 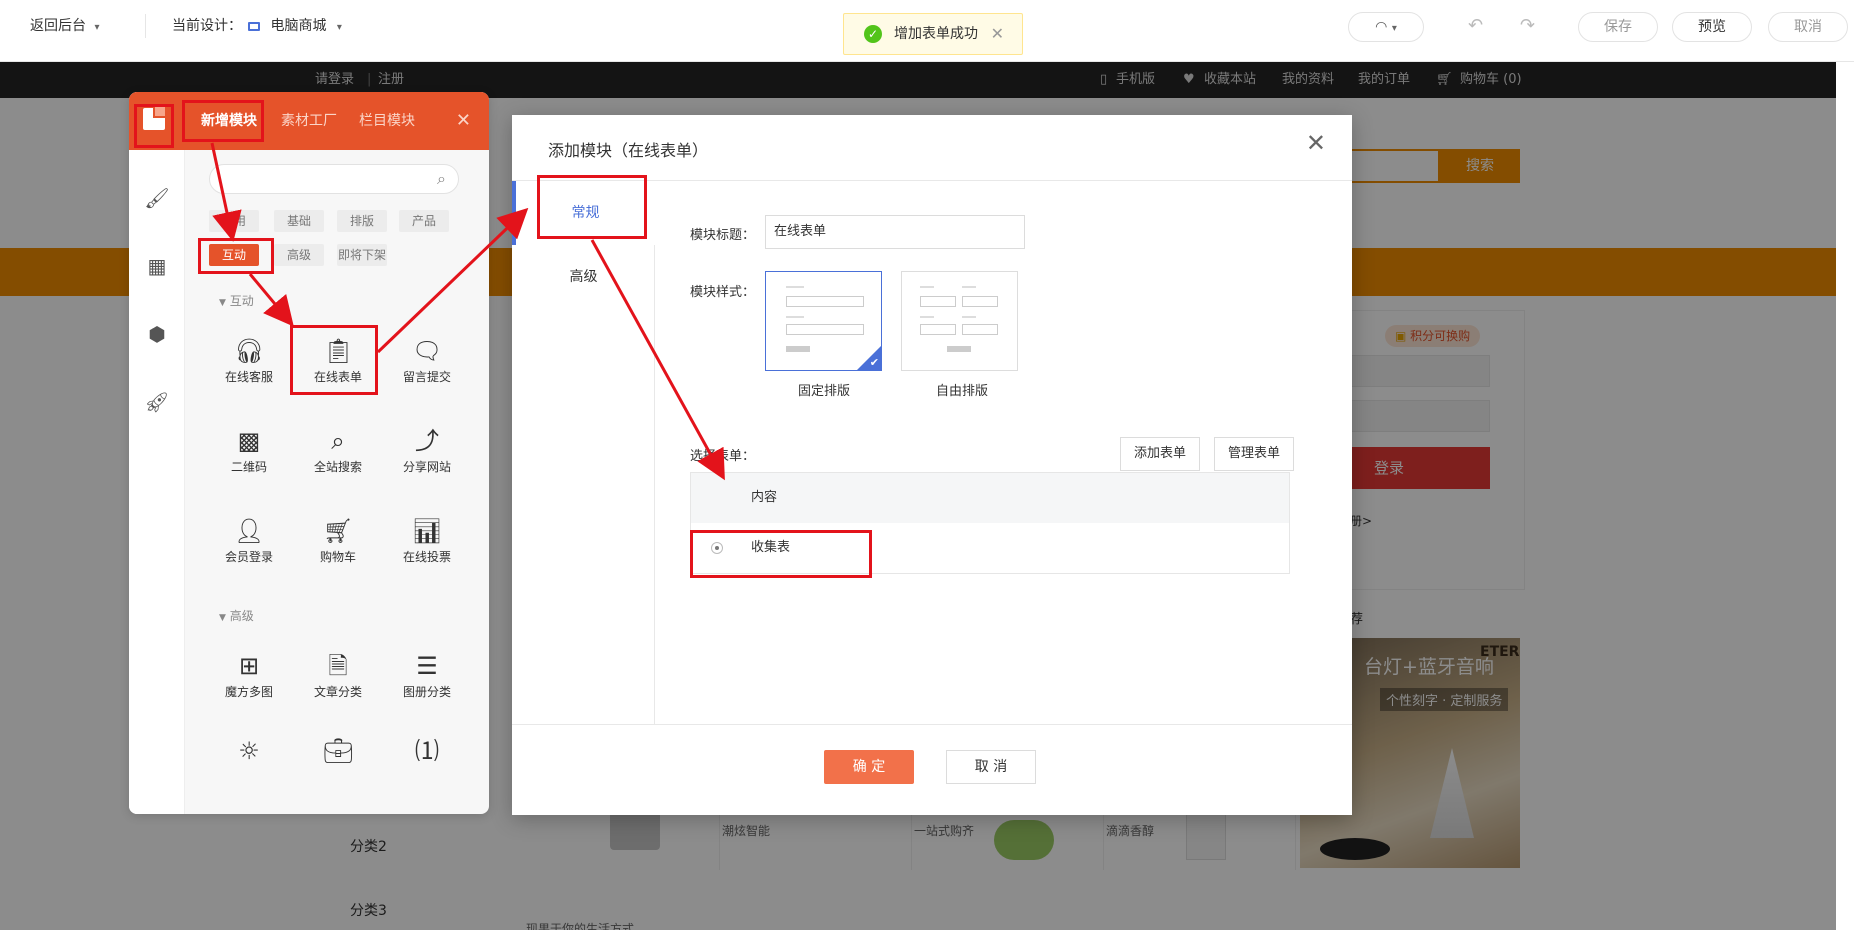 I want to click on module-label: 在线客服, so click(x=248, y=377).